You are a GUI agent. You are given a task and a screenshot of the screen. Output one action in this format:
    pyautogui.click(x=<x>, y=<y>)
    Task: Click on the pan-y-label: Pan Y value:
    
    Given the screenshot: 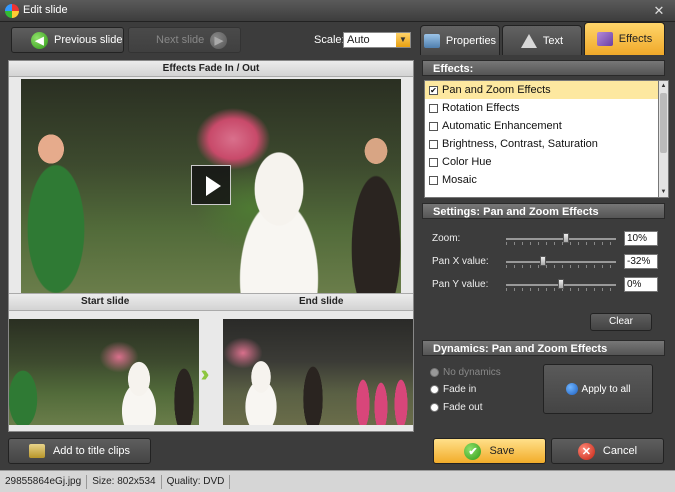 What is the action you would take?
    pyautogui.click(x=460, y=284)
    